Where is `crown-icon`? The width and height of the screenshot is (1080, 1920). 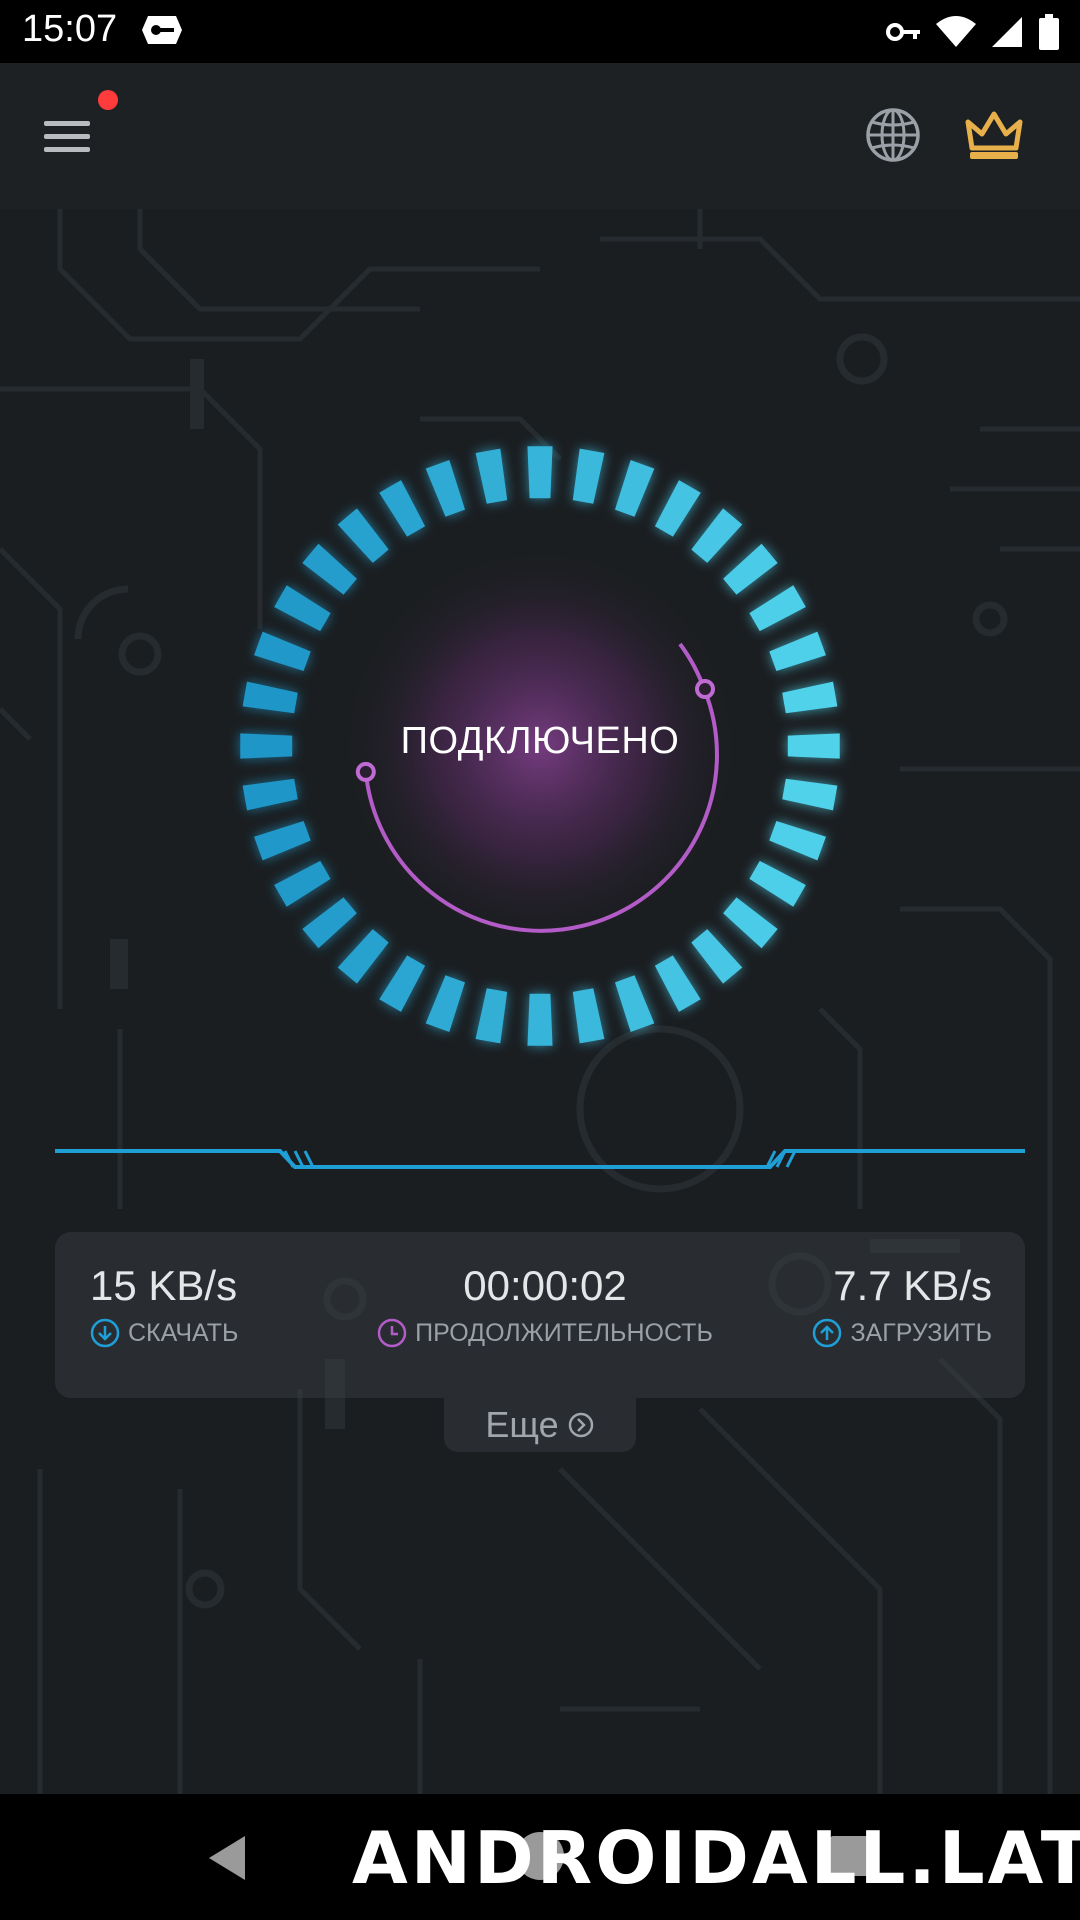
crown-icon is located at coordinates (994, 136).